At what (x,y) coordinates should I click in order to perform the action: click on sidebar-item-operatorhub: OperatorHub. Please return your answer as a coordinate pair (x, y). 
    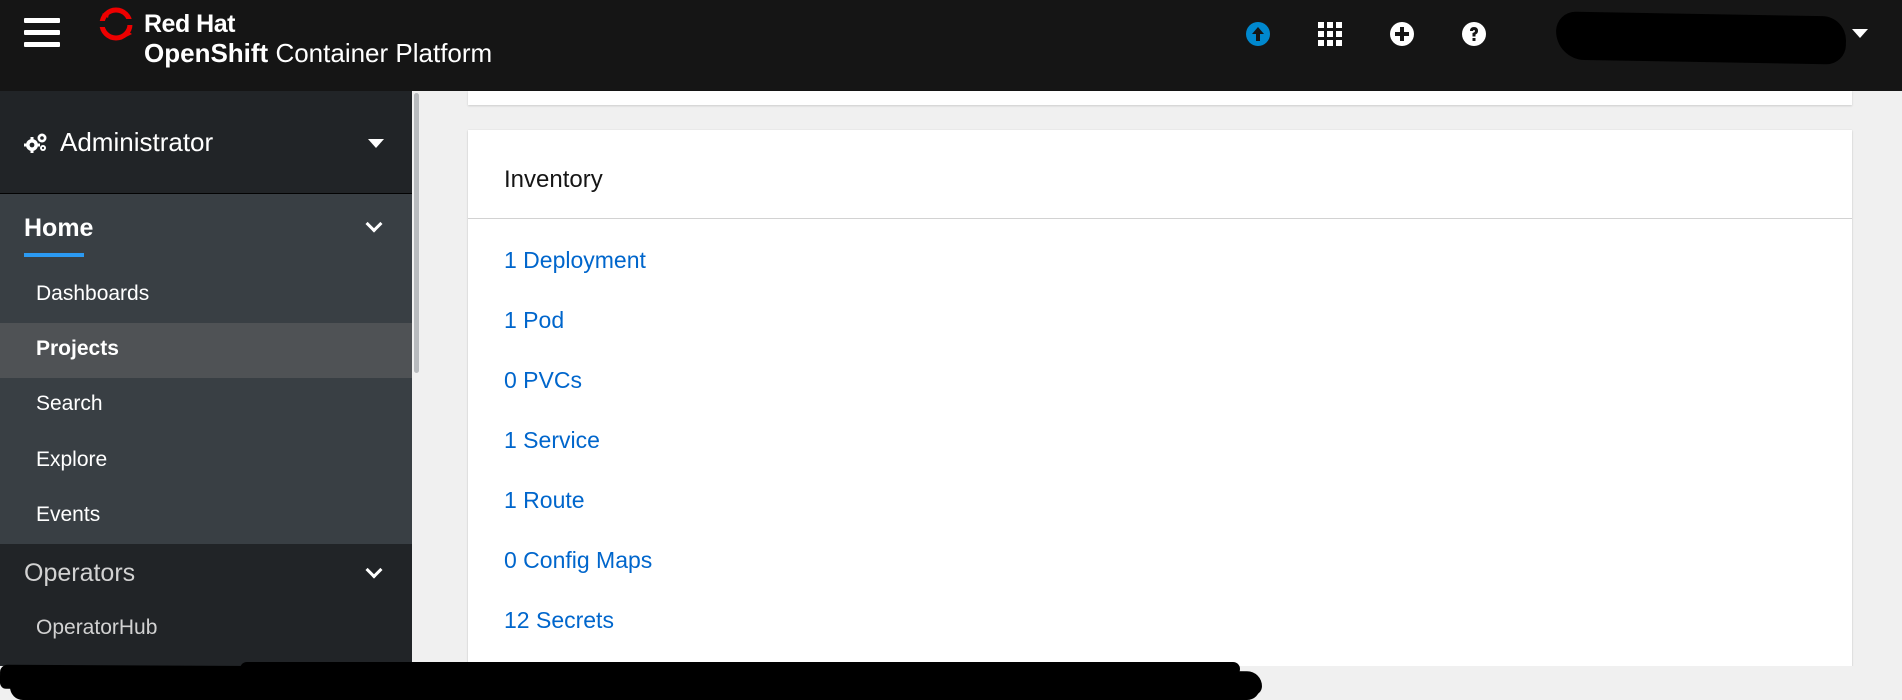
    Looking at the image, I should click on (206, 629).